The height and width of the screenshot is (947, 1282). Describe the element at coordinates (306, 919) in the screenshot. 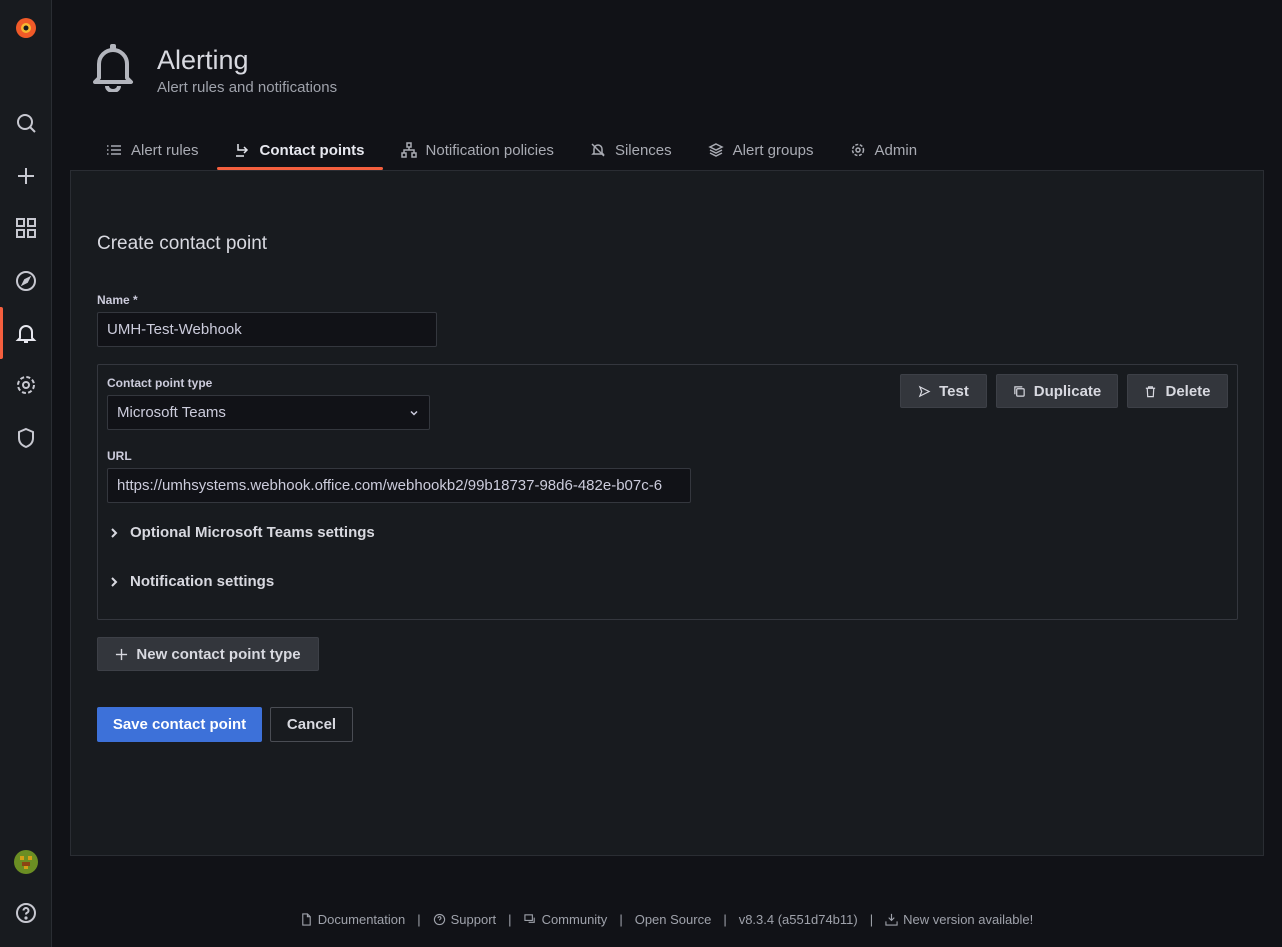

I see `document-icon` at that location.